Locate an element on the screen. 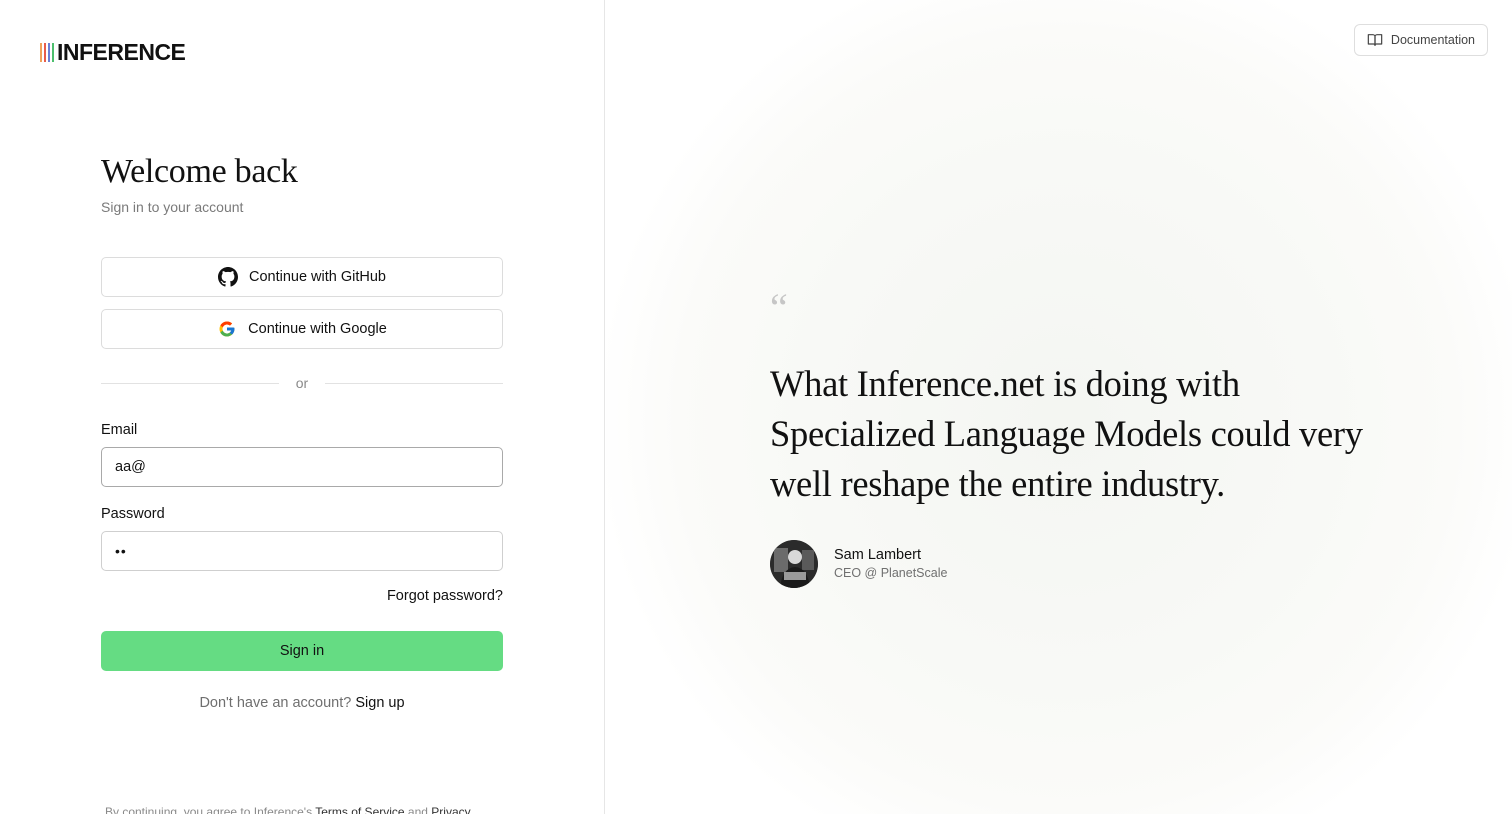 Image resolution: width=1512 pixels, height=814 pixels. logo-mark-icon is located at coordinates (47, 52).